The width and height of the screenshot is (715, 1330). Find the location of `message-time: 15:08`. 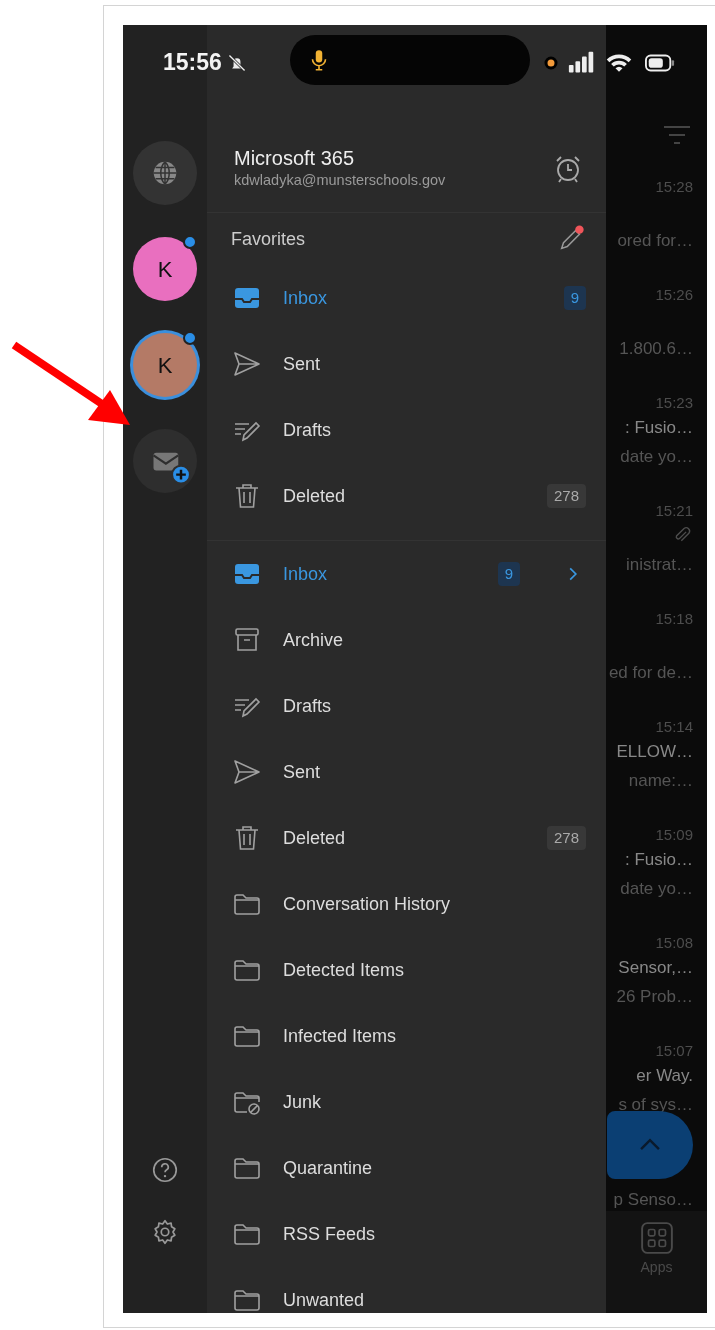

message-time: 15:08 is located at coordinates (674, 943).